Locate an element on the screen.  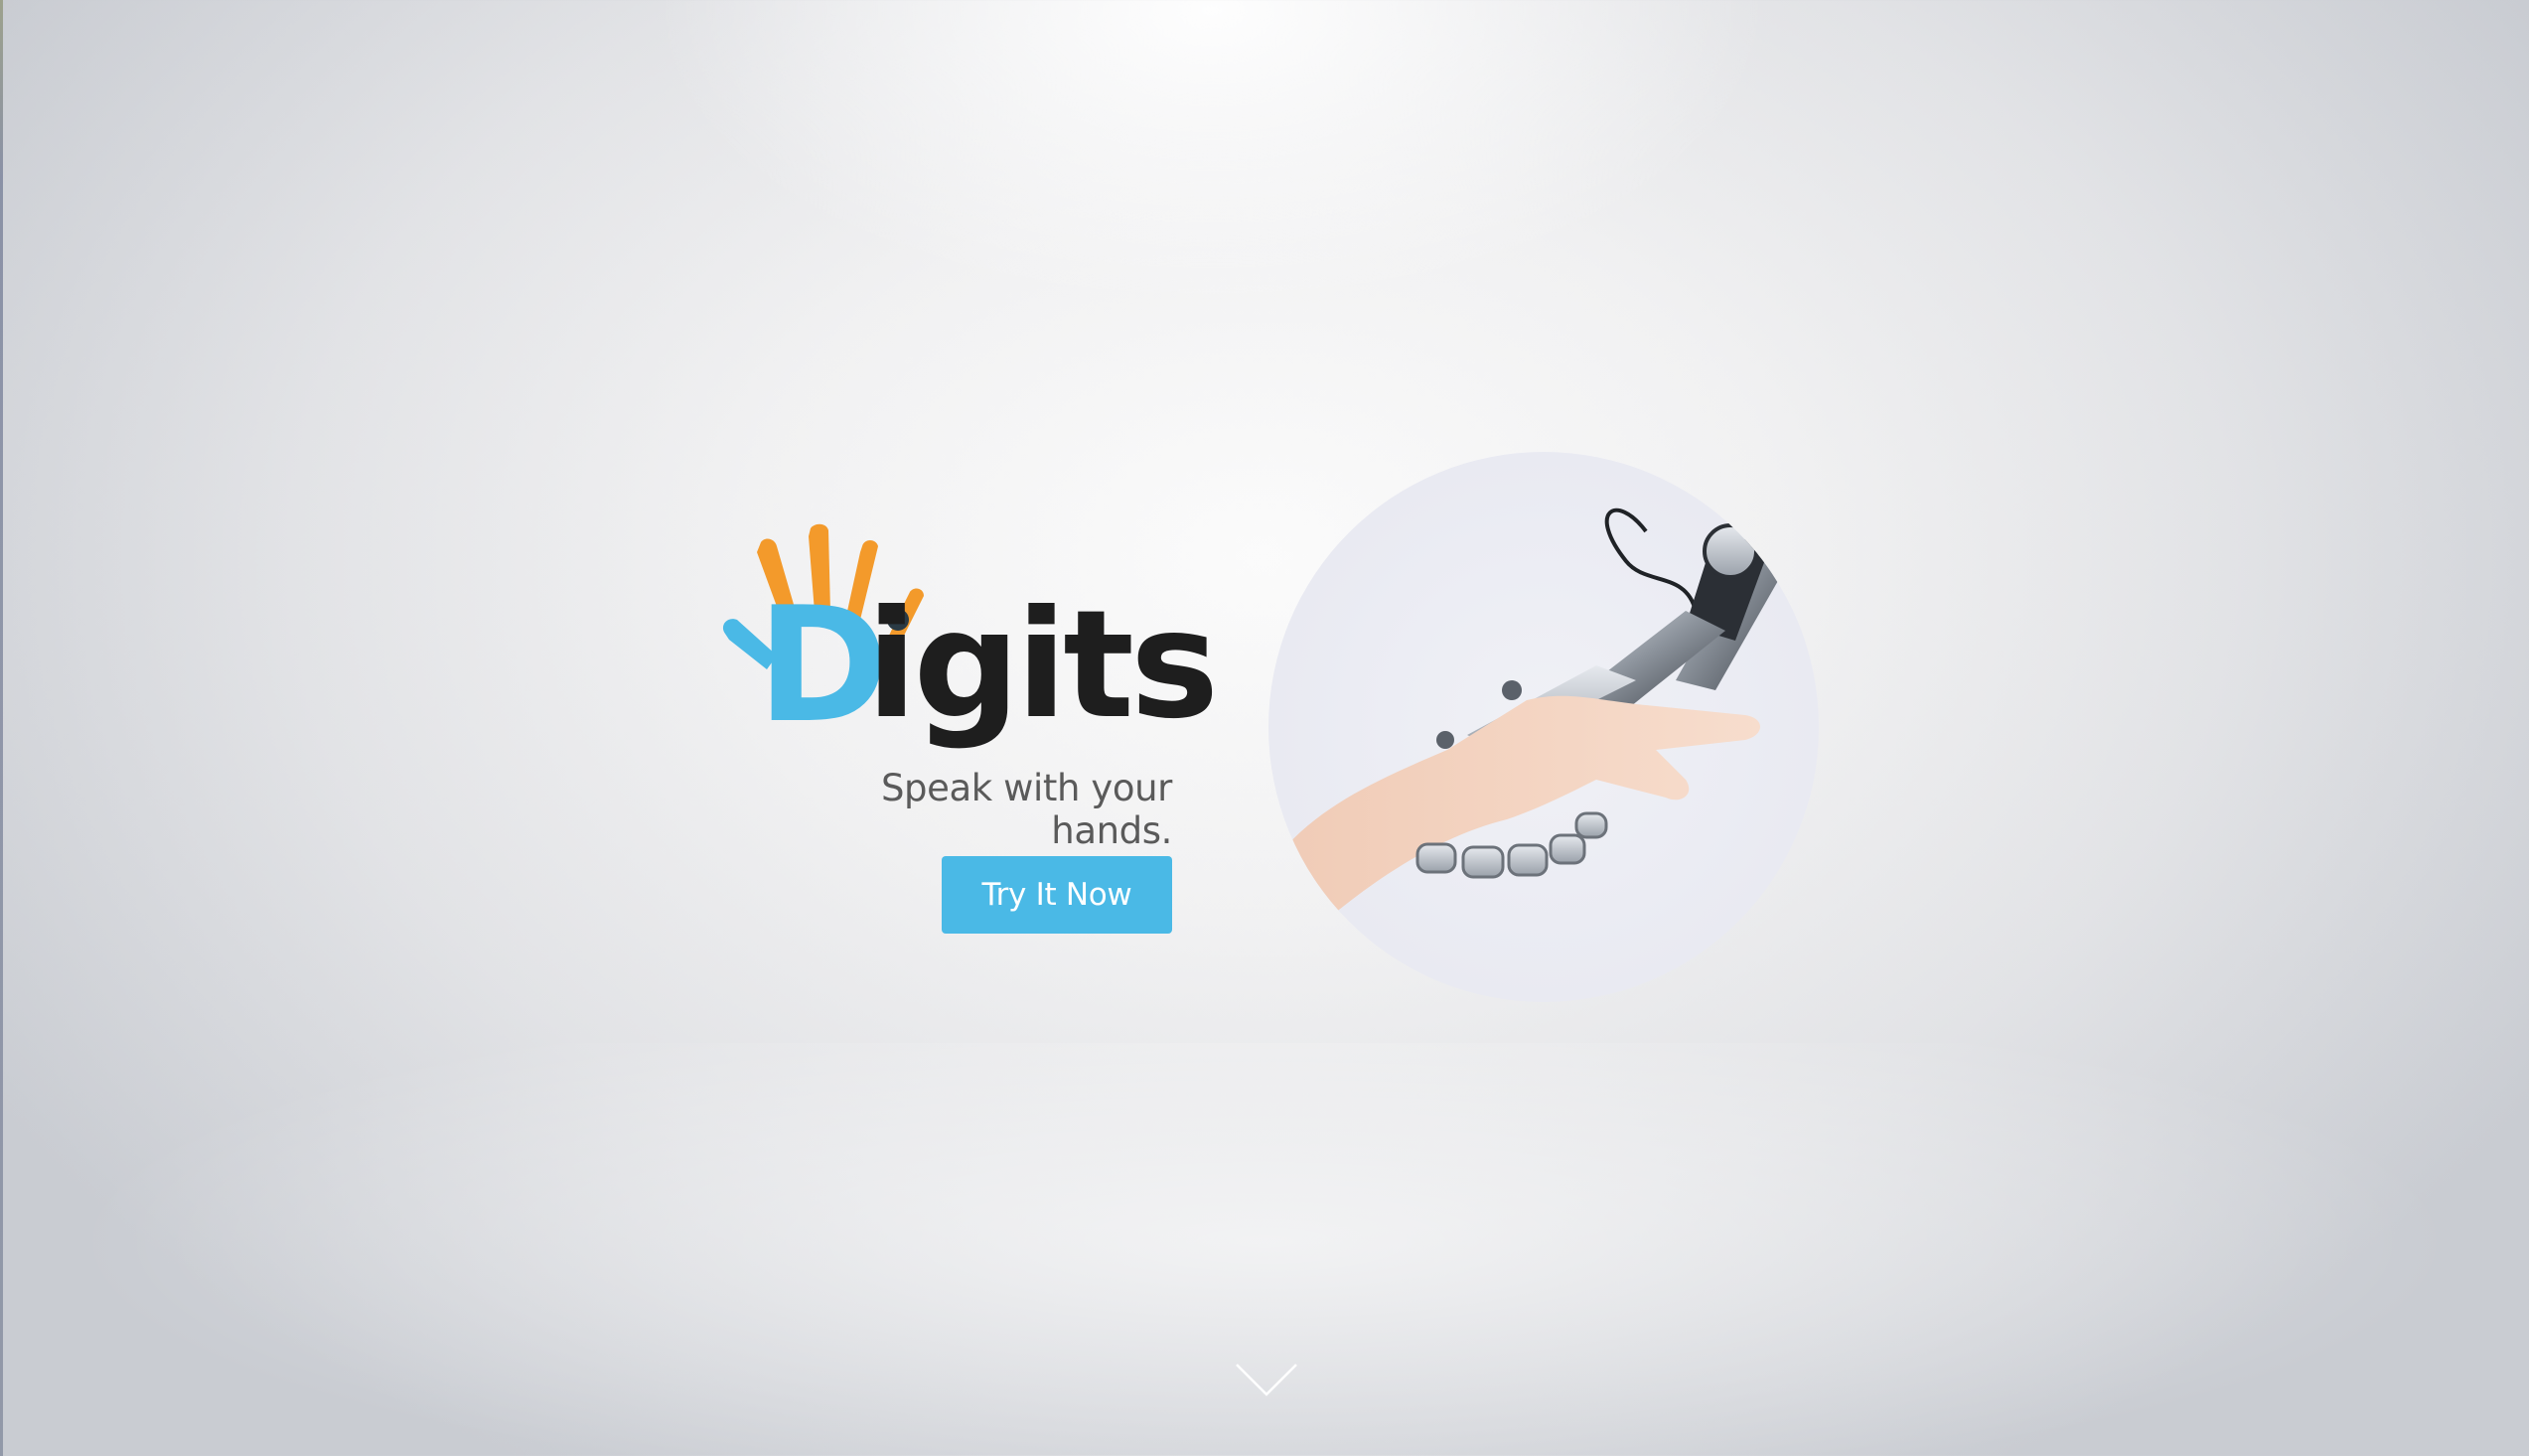
digits-wordmark: D igits is located at coordinates (967, 645).